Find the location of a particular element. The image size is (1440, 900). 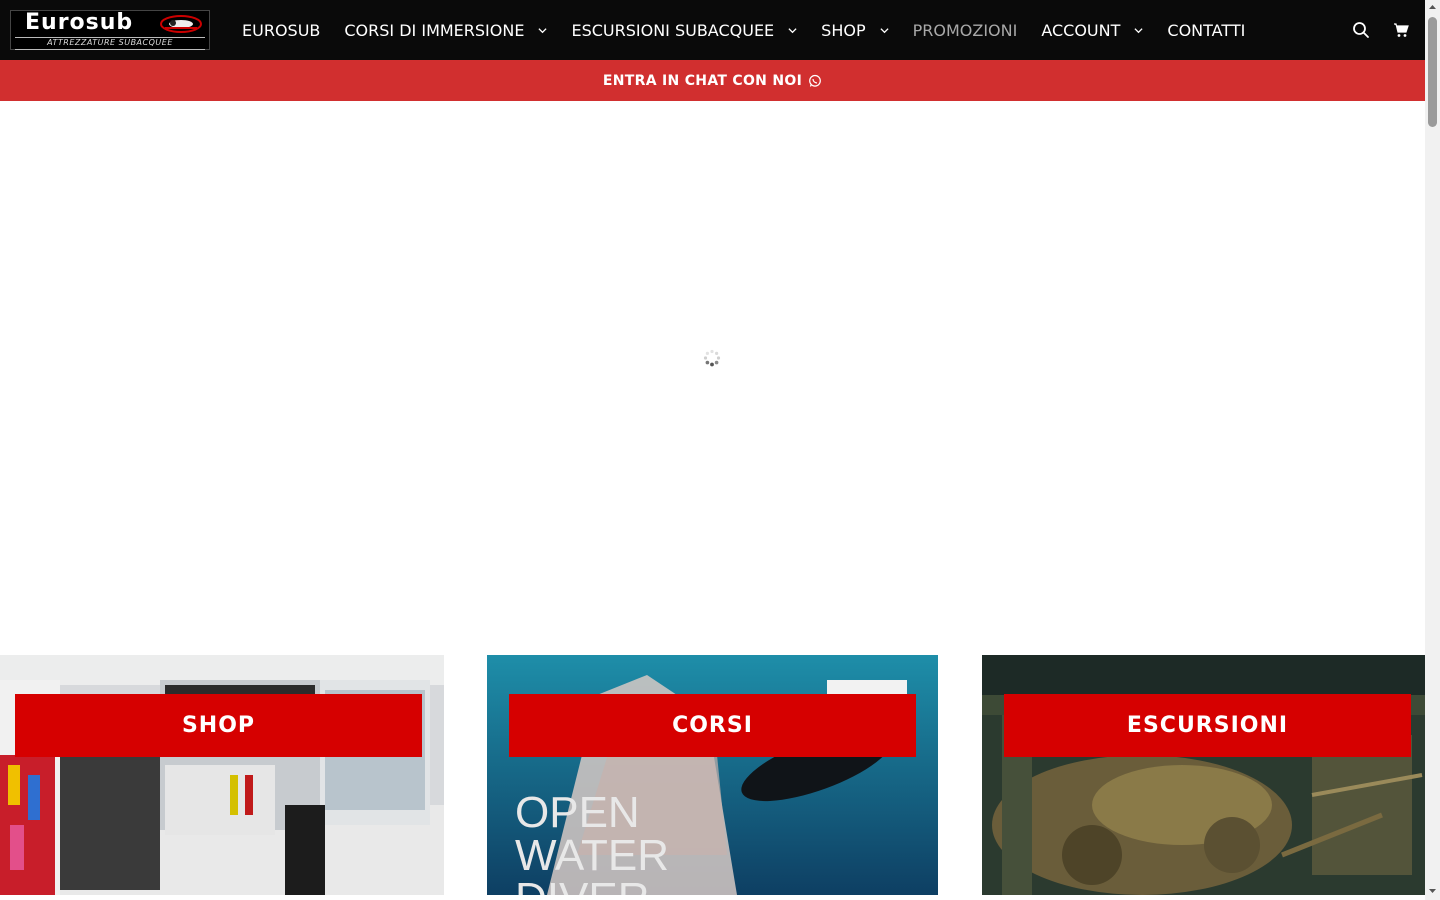

escursioni-card-label: ESCURSIONI is located at coordinates (1207, 725).